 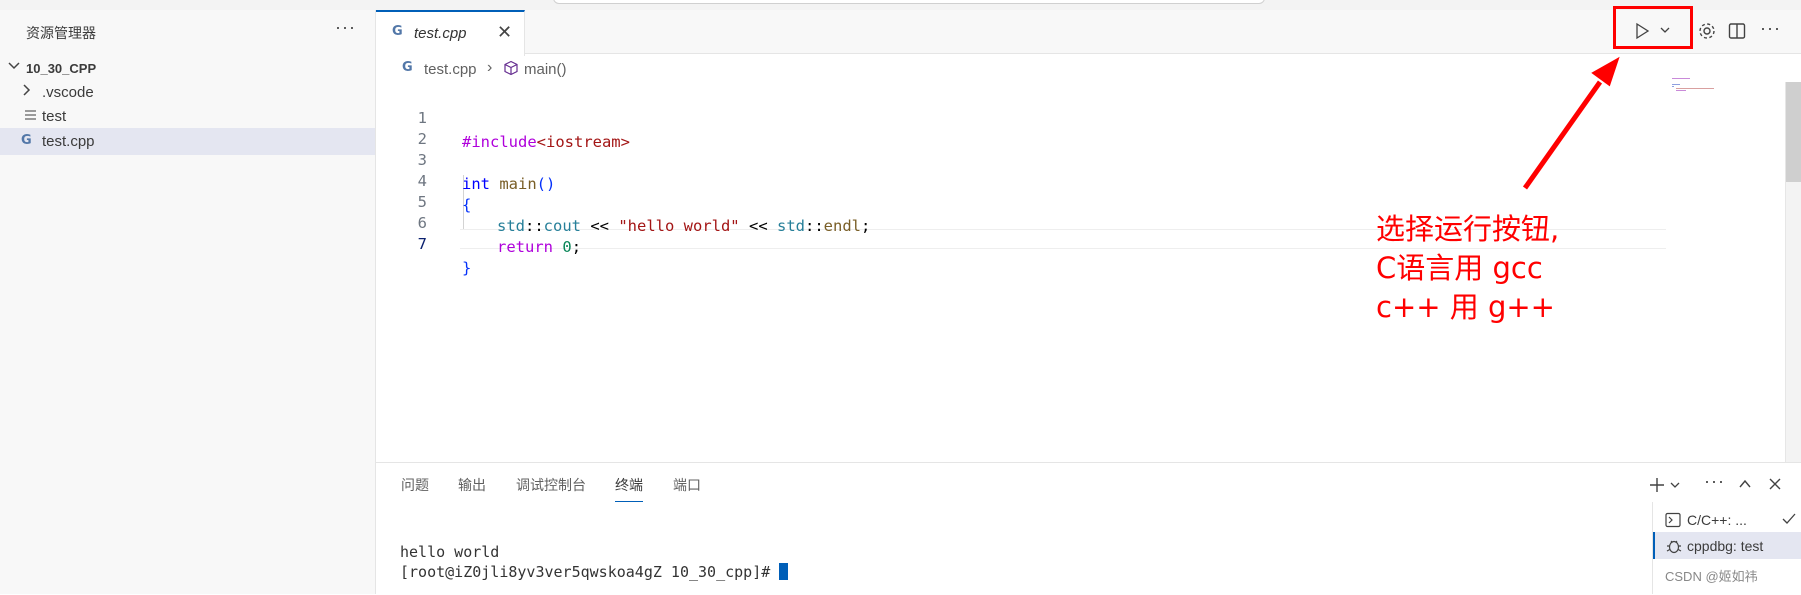 I want to click on annotation-line: C语言用 gcc, so click(x=1459, y=268).